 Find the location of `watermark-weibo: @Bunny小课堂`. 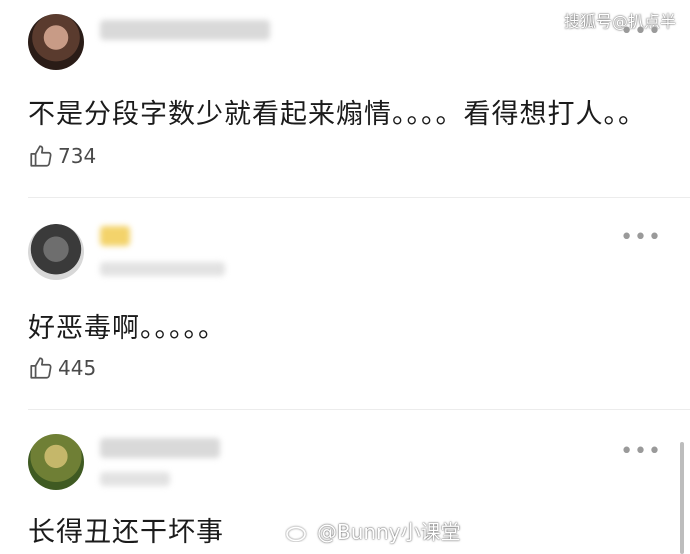

watermark-weibo: @Bunny小课堂 is located at coordinates (373, 530).